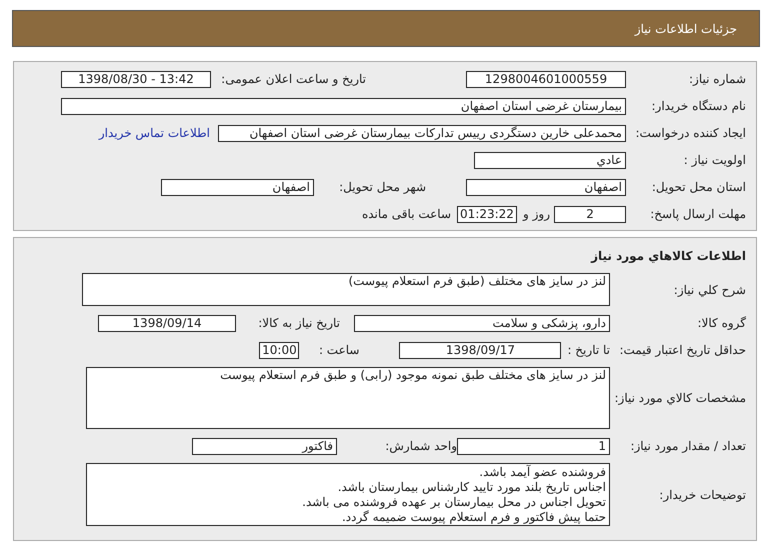  Describe the element at coordinates (709, 289) in the screenshot. I see `field-label: شرح کلي نیاز:` at that location.